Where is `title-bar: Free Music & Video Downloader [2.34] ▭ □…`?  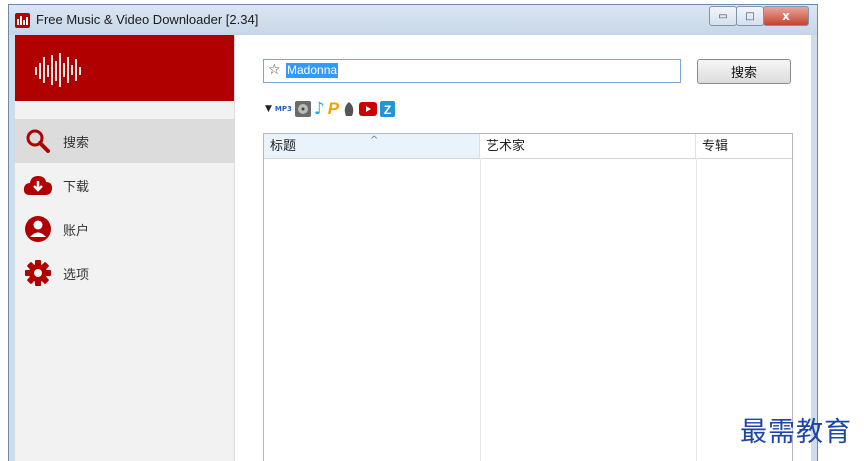
title-bar: Free Music & Video Downloader [2.34] ▭ □… is located at coordinates (413, 20).